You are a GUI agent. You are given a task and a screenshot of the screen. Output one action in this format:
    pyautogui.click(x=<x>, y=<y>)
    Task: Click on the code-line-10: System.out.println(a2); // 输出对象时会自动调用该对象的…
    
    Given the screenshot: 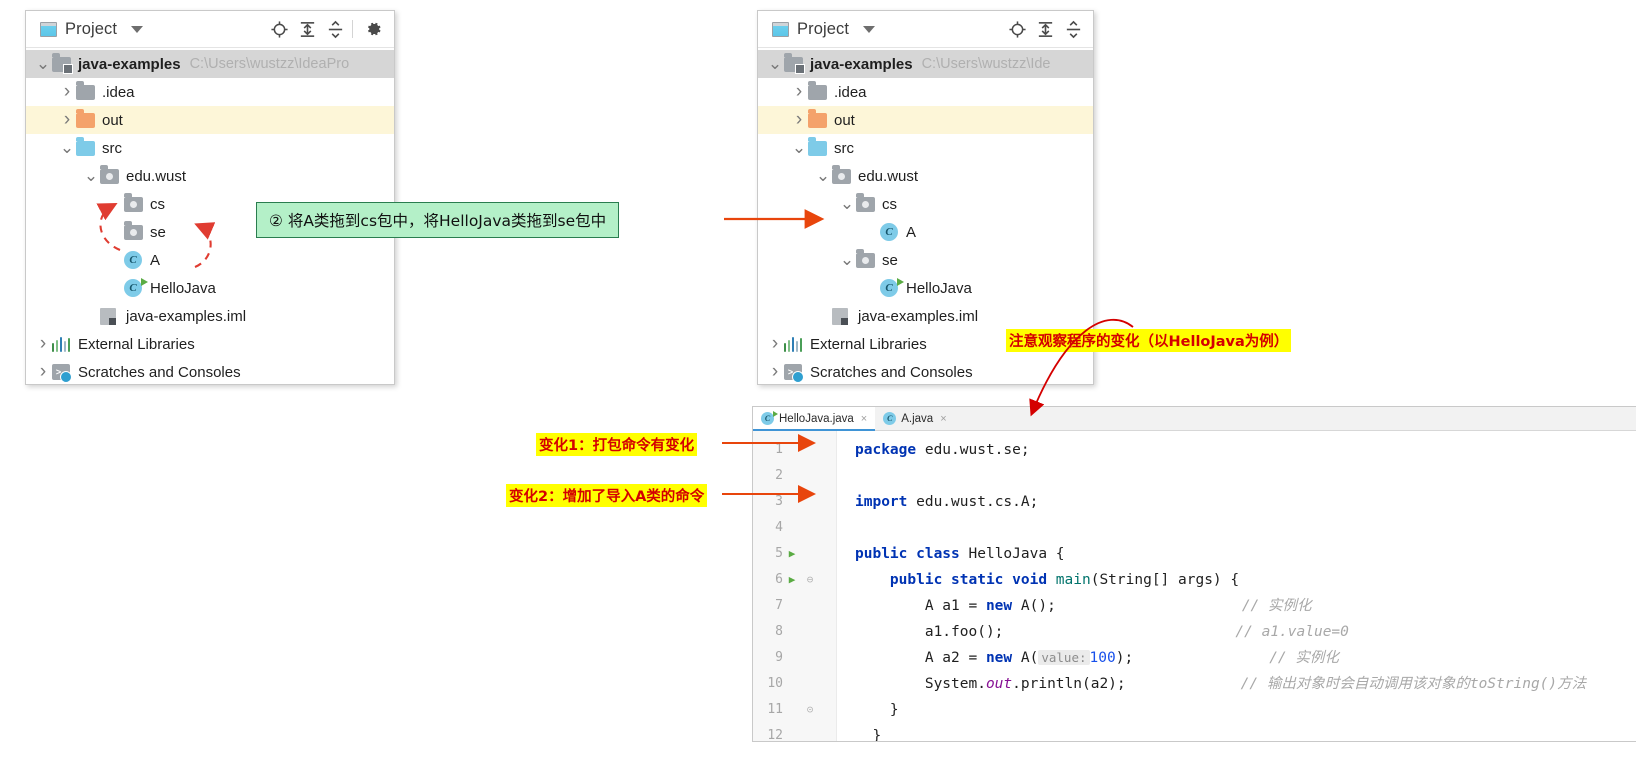 What is the action you would take?
    pyautogui.click(x=1245, y=684)
    